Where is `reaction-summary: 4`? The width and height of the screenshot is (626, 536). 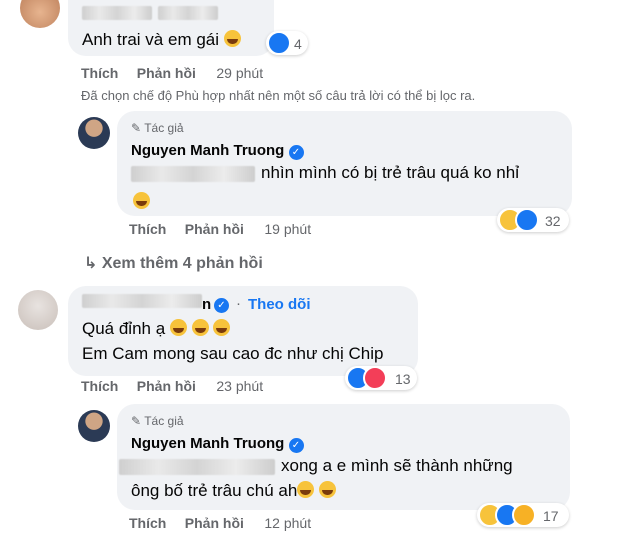 reaction-summary: 4 is located at coordinates (287, 43).